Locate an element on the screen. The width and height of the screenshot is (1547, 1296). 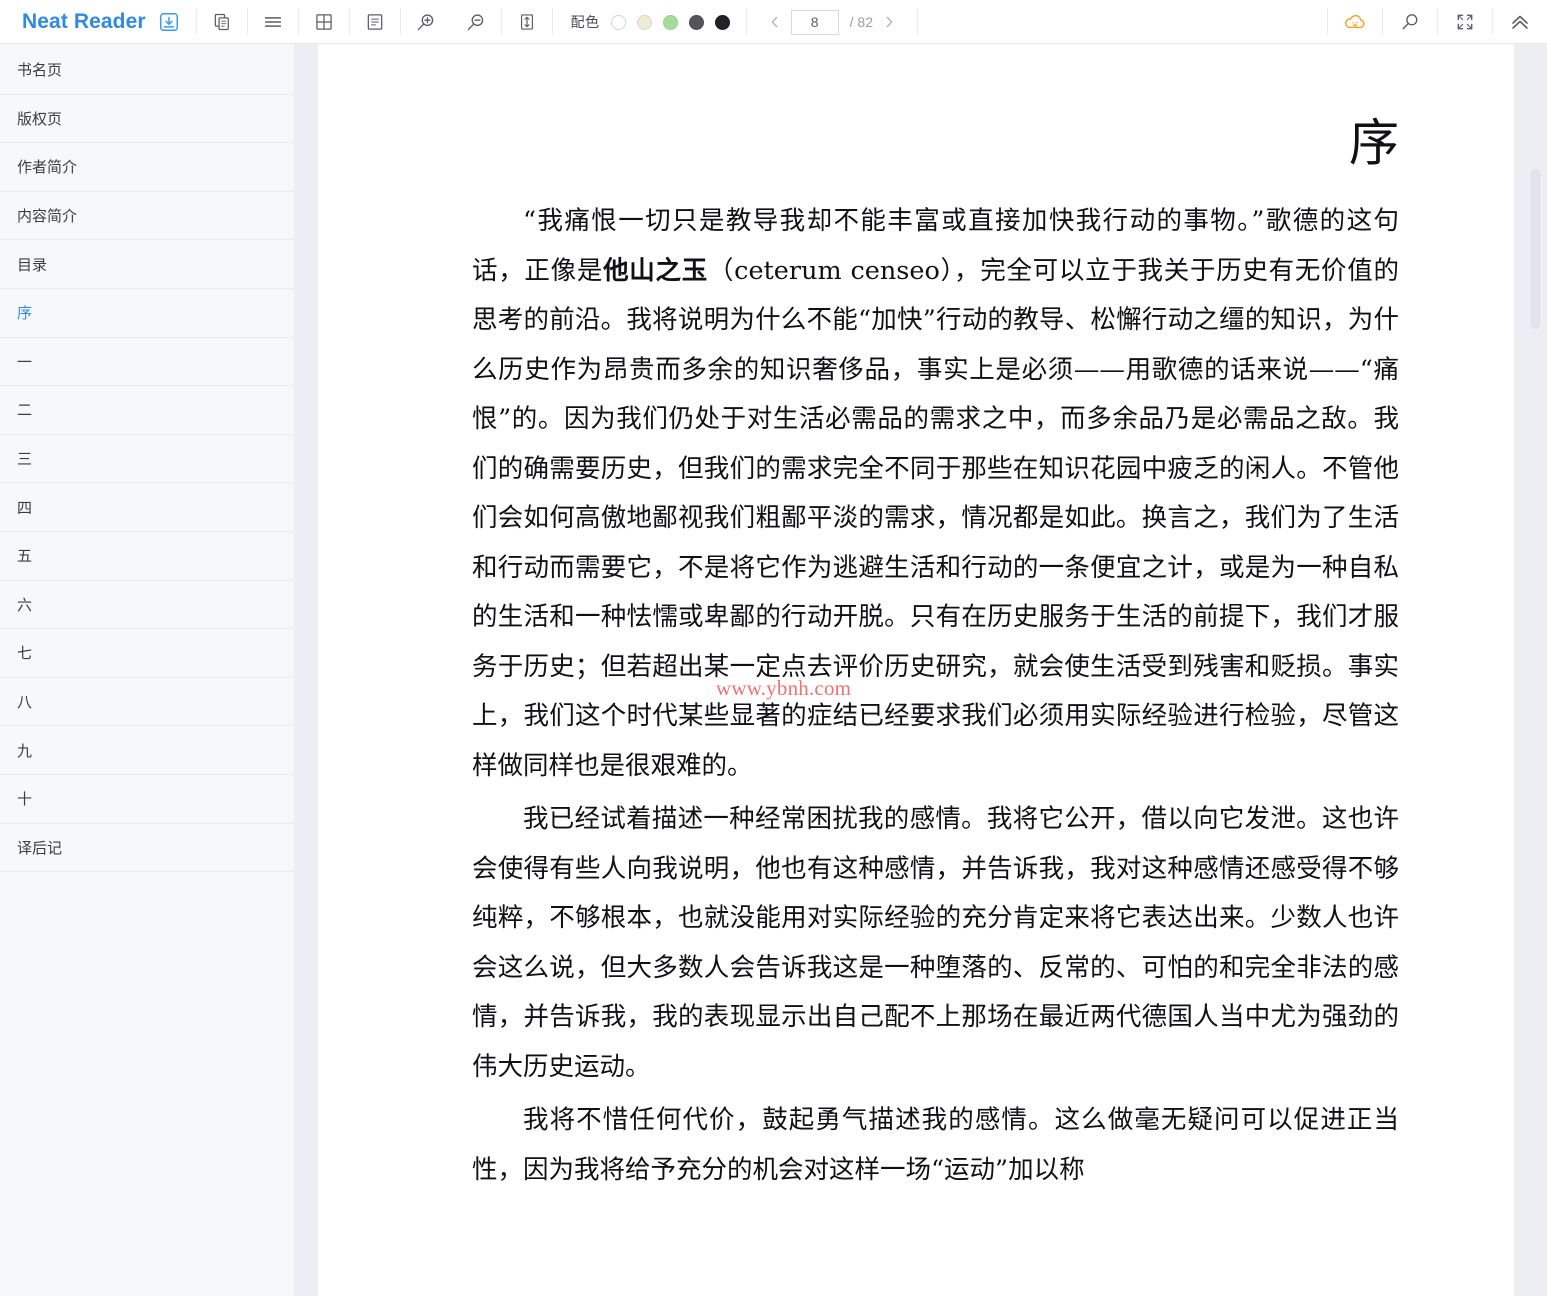
toc-item-label: 序 is located at coordinates (25, 314).